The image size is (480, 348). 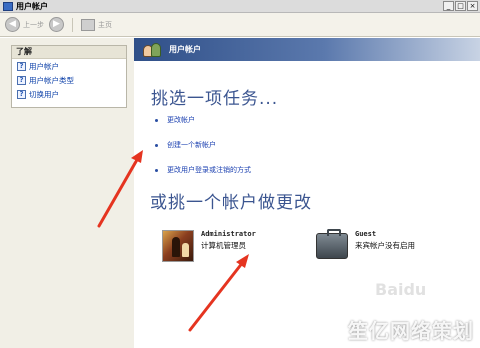 What do you see at coordinates (44, 66) in the screenshot?
I see `learn-item-label: 用户帐户` at bounding box center [44, 66].